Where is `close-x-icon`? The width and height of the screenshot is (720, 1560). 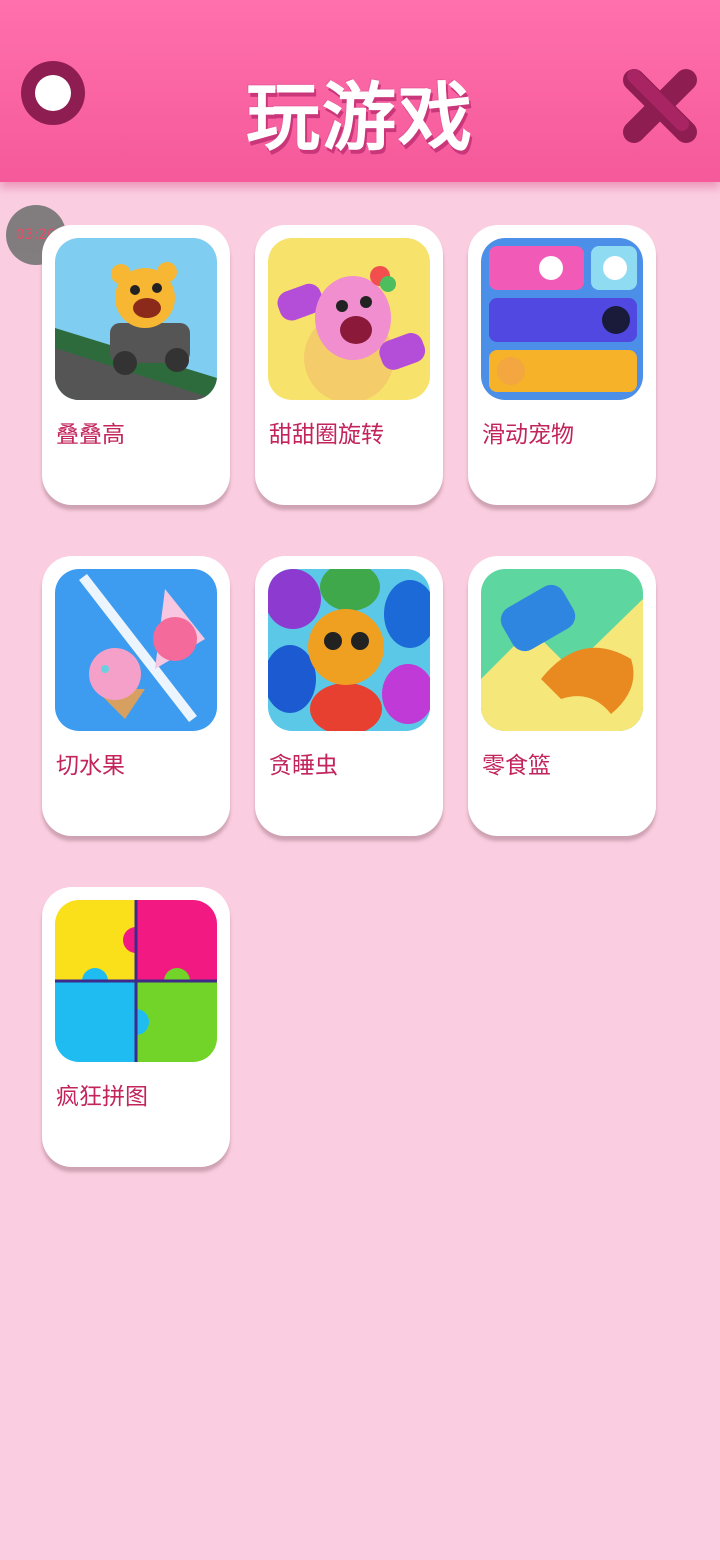 close-x-icon is located at coordinates (660, 106).